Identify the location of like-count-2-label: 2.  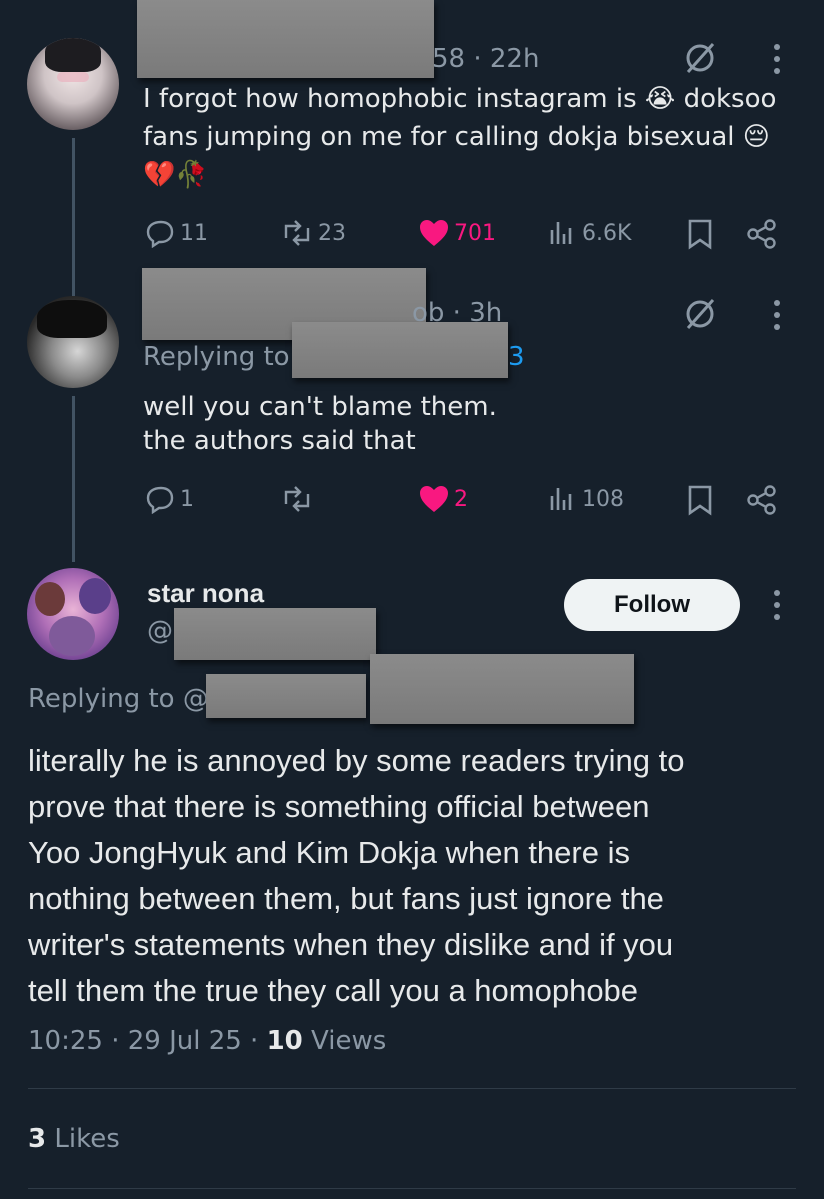
(461, 499).